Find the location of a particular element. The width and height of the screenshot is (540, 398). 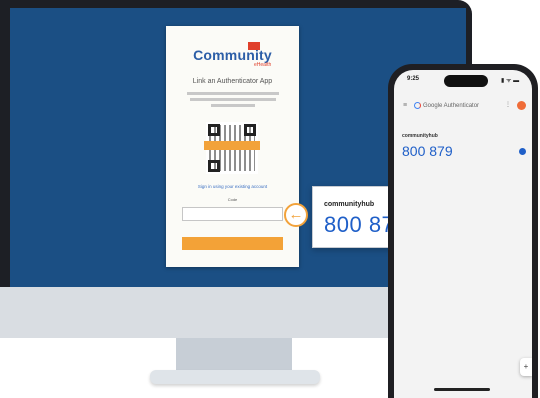

app-title-text: Google Authenticator is located at coordinates (451, 106).